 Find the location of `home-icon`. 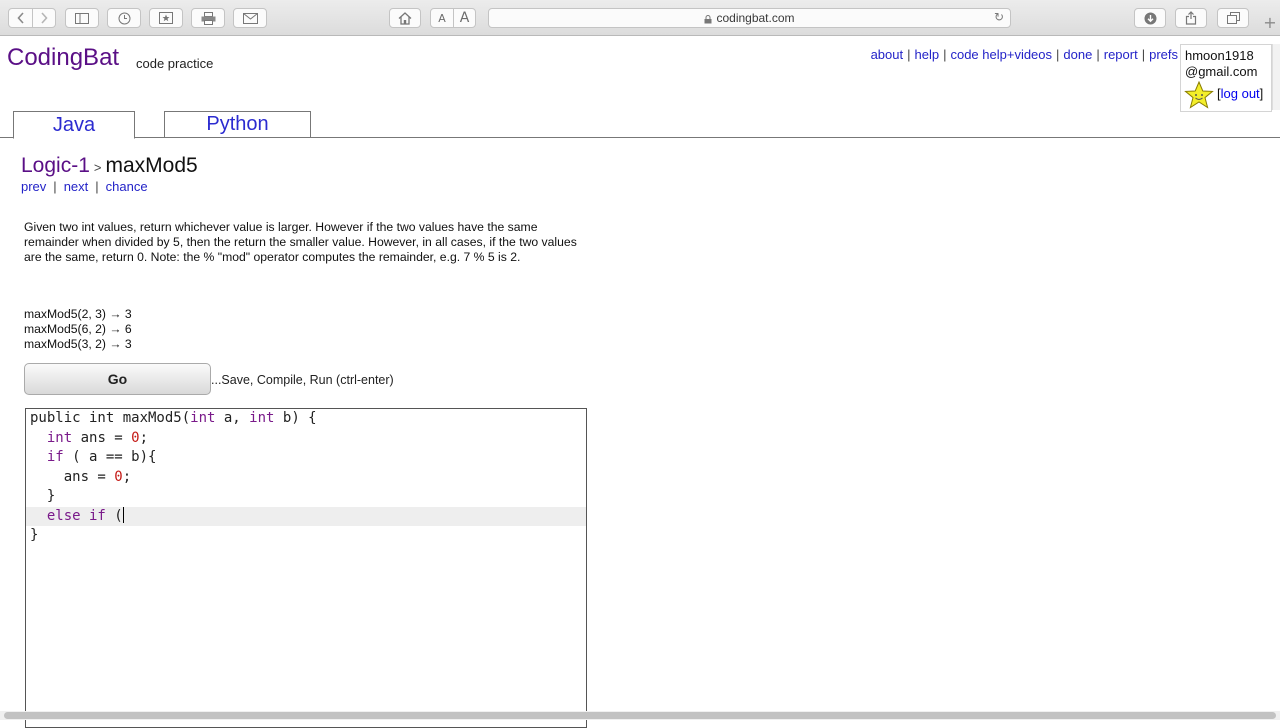

home-icon is located at coordinates (405, 18).